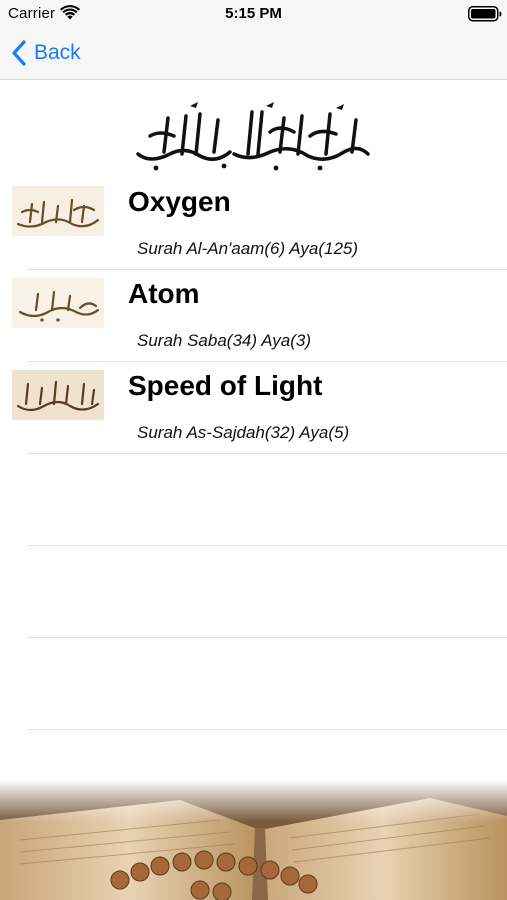  I want to click on surah-as-sajdah-calligraphy, so click(58, 395).